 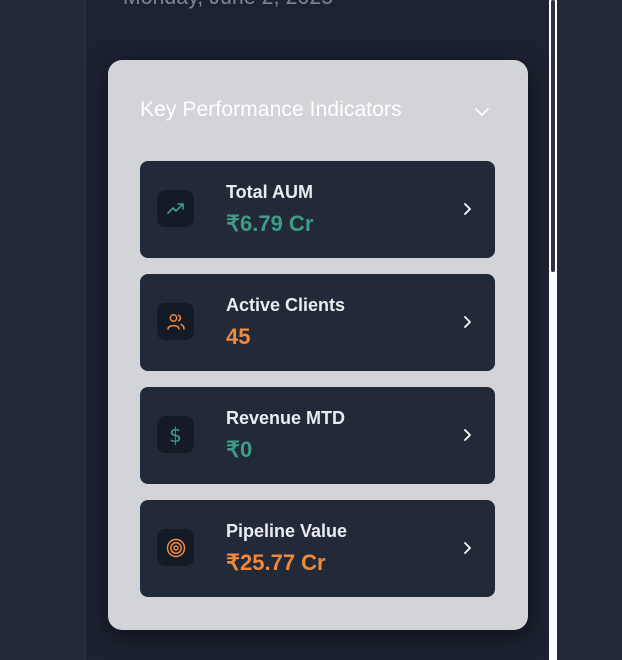 What do you see at coordinates (270, 223) in the screenshot?
I see `kpi-value: ₹6.79 Cr` at bounding box center [270, 223].